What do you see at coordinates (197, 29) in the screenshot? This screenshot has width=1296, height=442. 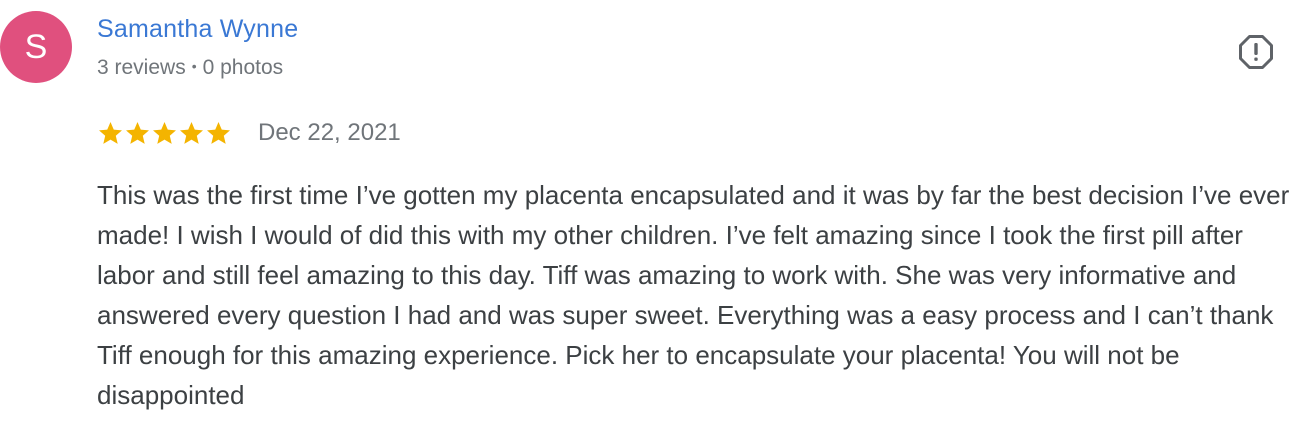 I see `reviewer-name: Samantha Wynne` at bounding box center [197, 29].